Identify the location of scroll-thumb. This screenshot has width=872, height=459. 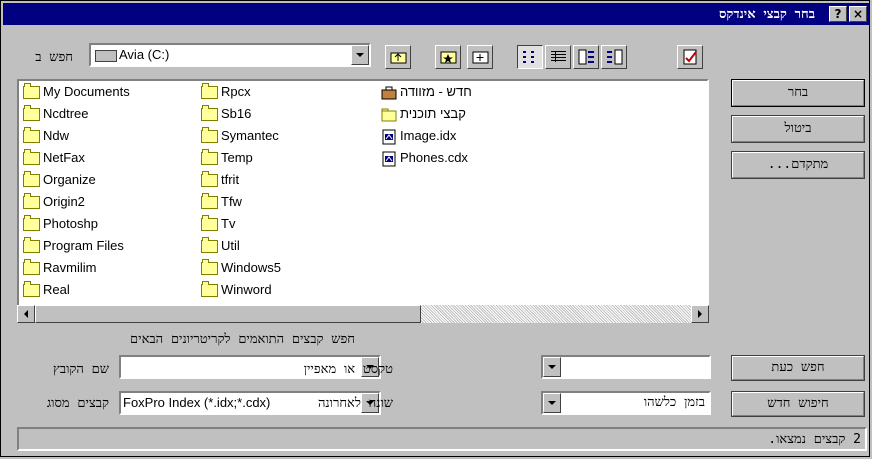
(228, 314).